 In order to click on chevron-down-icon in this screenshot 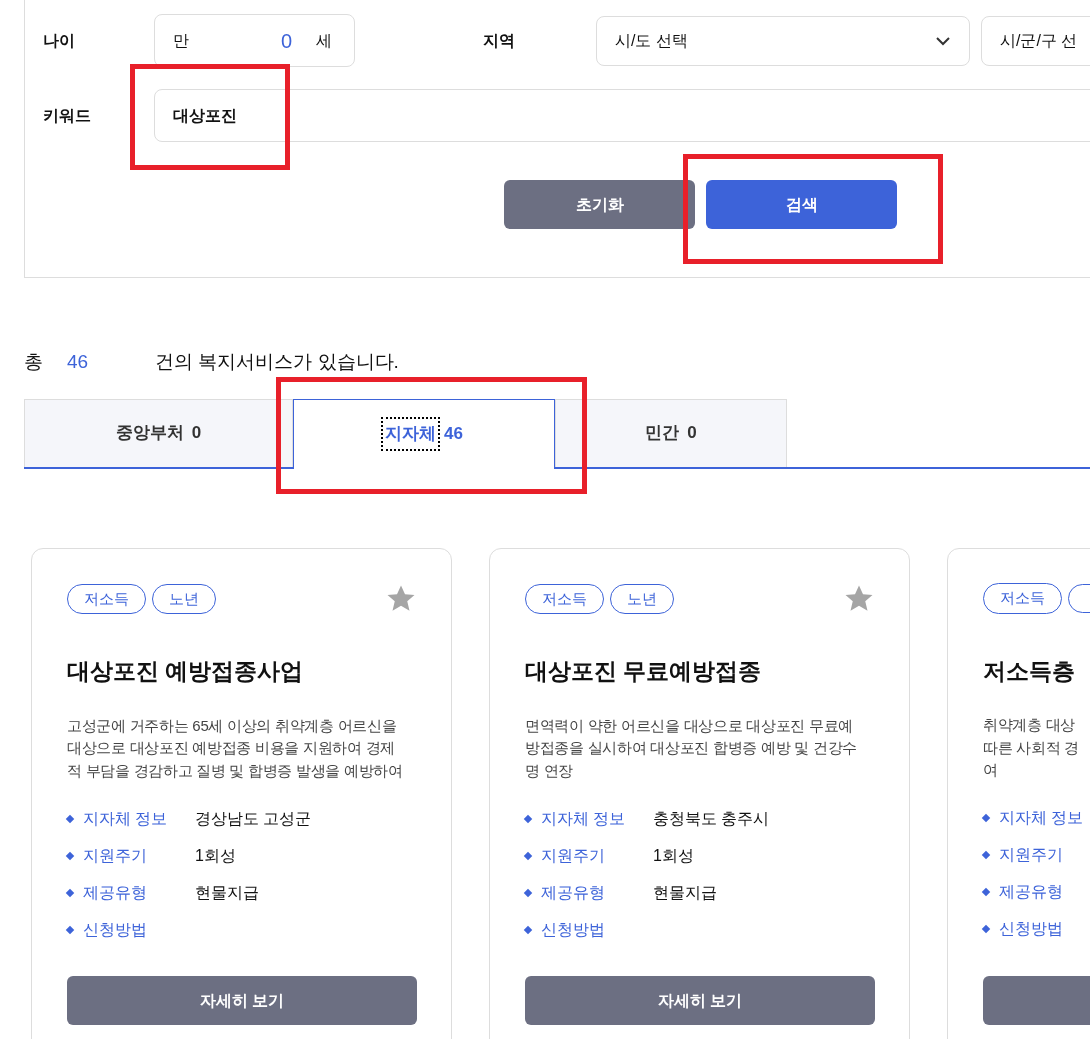, I will do `click(943, 40)`.